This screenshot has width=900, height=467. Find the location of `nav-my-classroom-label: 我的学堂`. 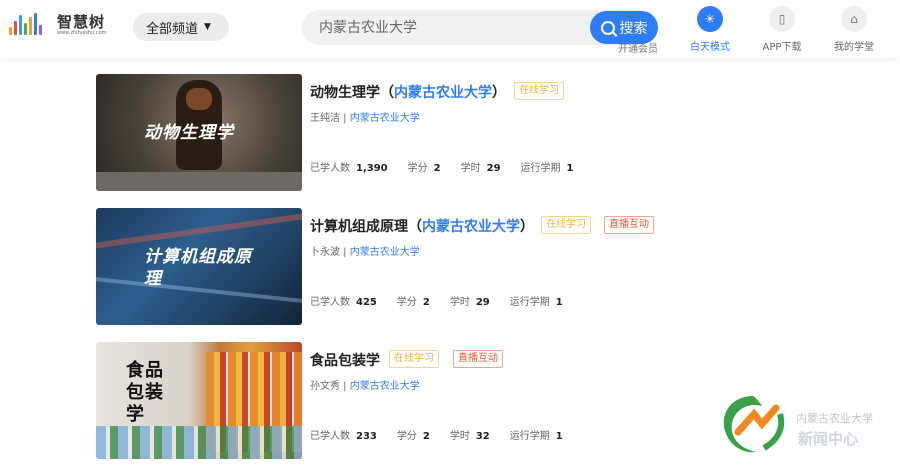

nav-my-classroom-label: 我的学堂 is located at coordinates (854, 47).